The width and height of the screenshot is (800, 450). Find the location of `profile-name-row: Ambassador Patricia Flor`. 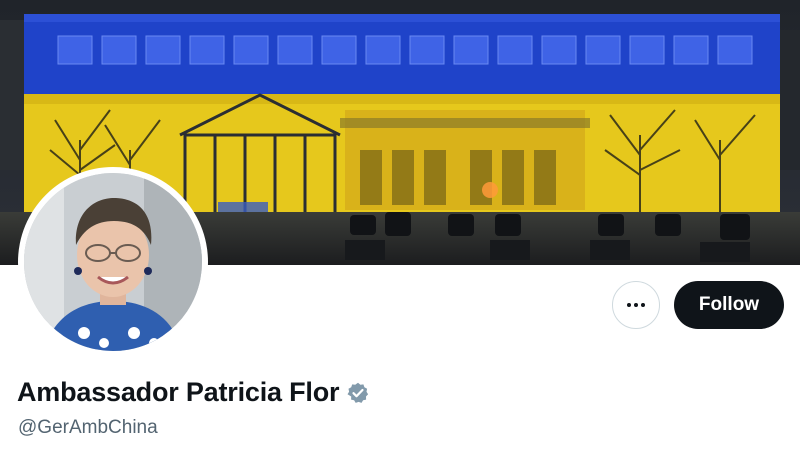

profile-name-row: Ambassador Patricia Flor is located at coordinates (193, 392).